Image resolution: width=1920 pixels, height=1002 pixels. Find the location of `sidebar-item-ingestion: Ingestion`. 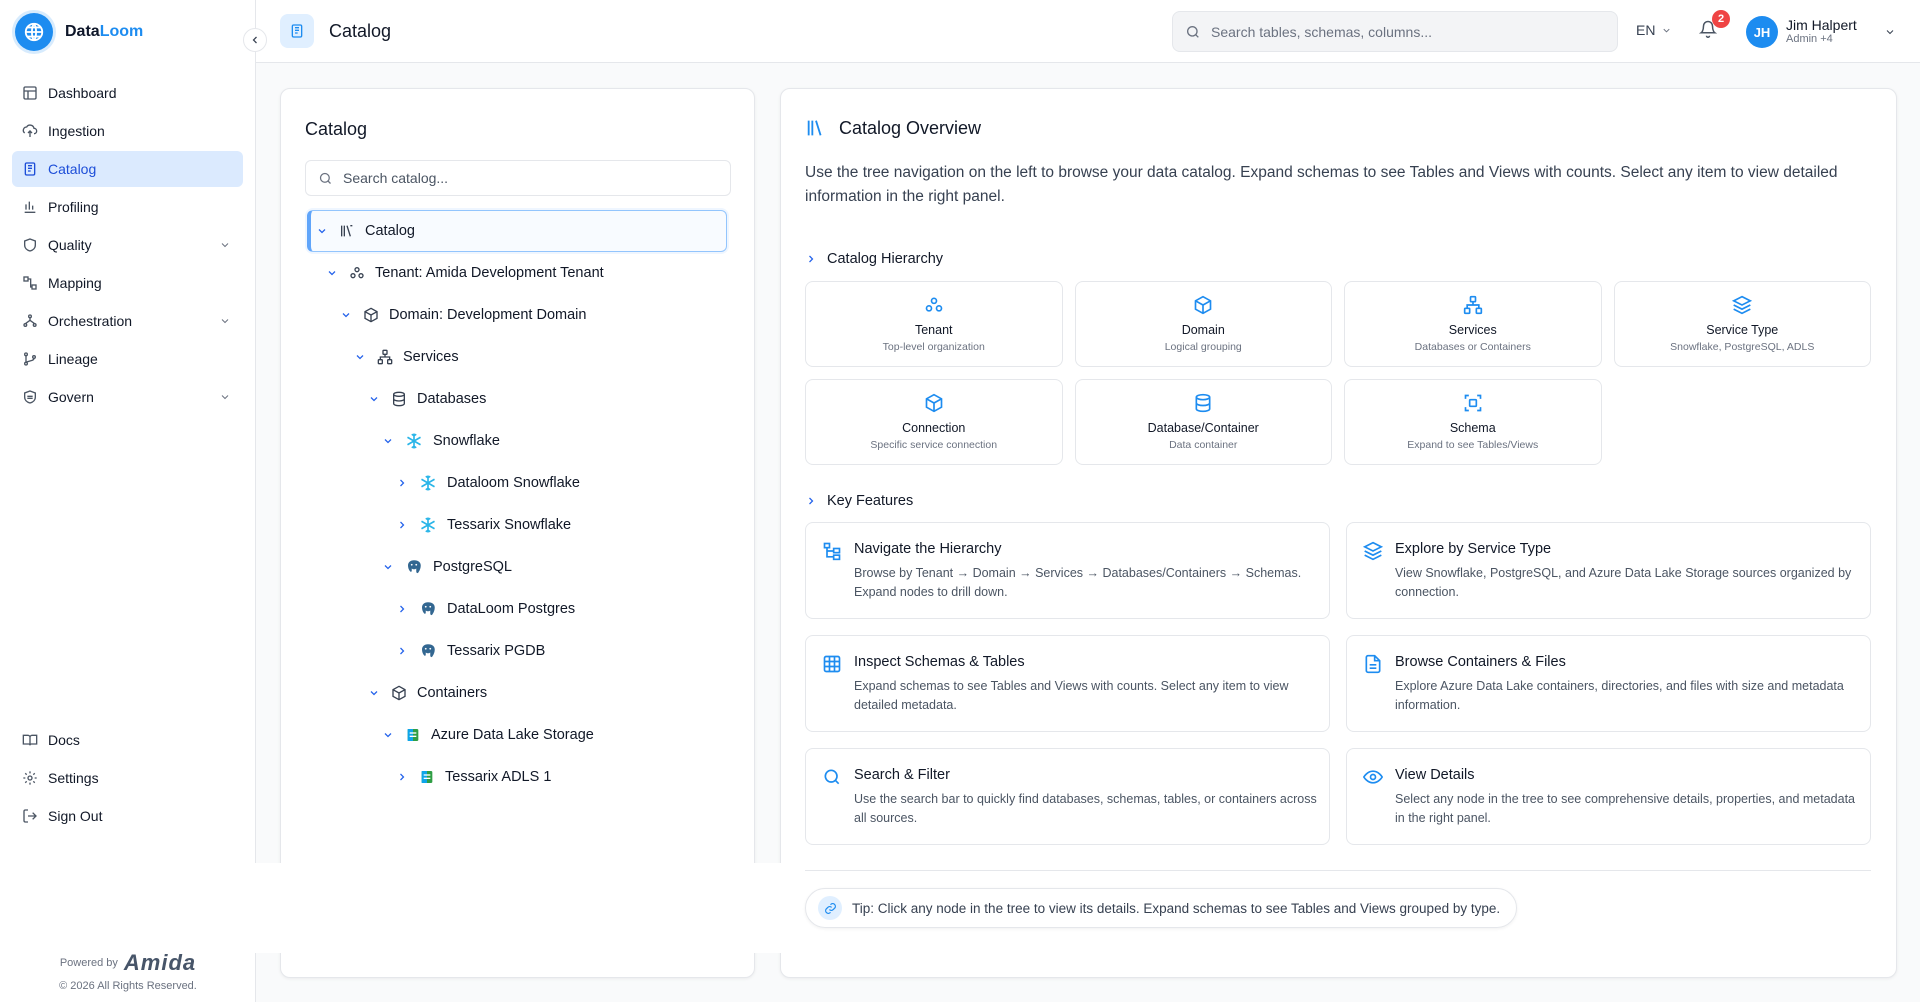

sidebar-item-ingestion: Ingestion is located at coordinates (127, 131).